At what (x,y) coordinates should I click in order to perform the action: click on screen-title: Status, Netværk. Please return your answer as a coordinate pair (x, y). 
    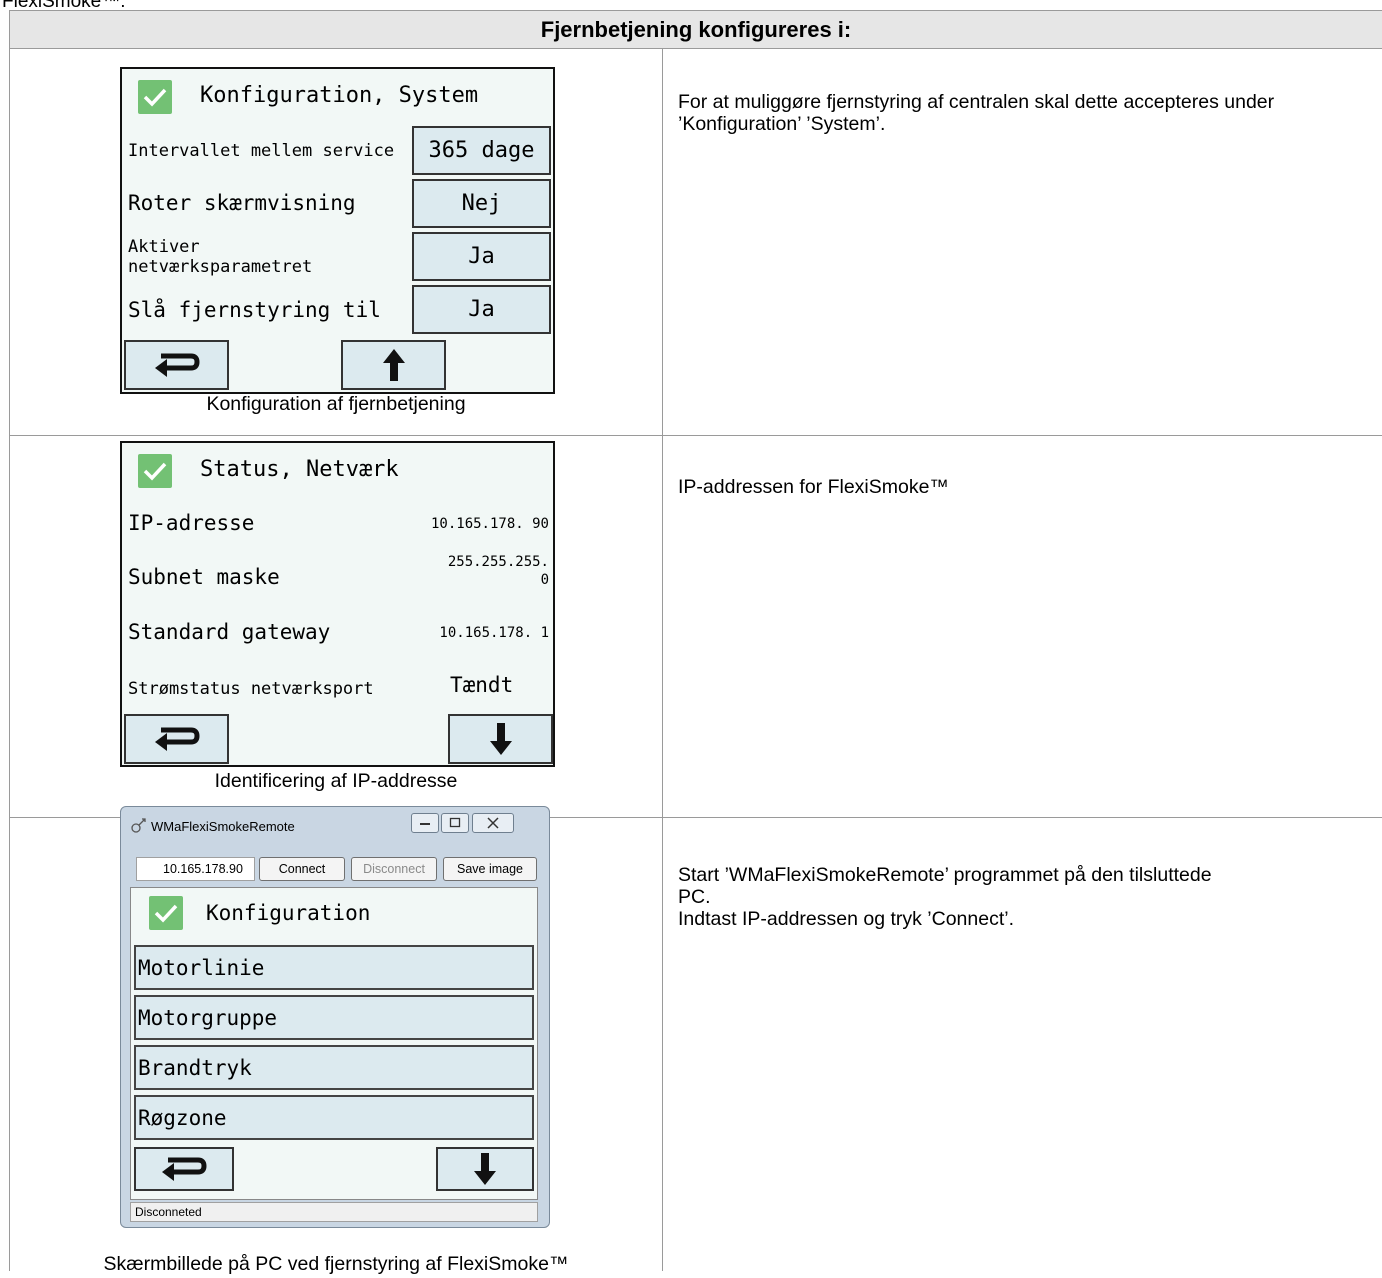
    Looking at the image, I should click on (299, 469).